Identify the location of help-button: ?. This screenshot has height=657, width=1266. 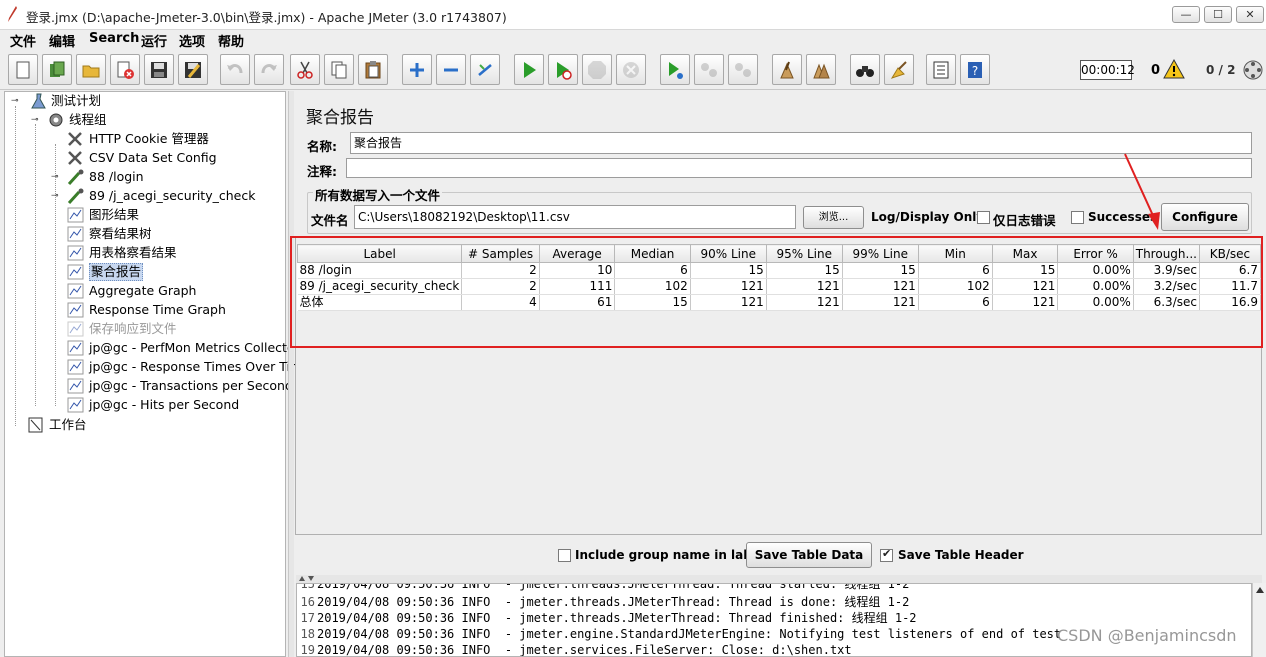
(975, 69).